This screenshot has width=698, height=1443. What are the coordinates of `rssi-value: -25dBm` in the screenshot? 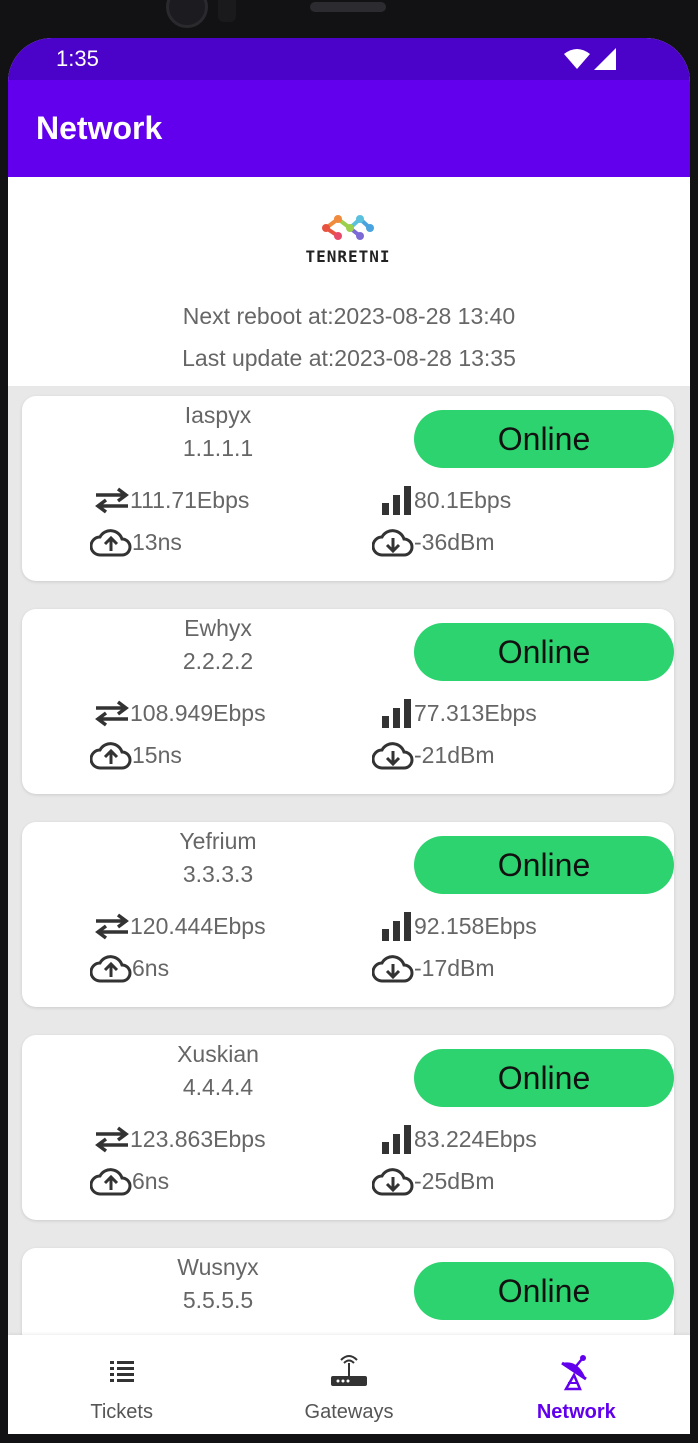 It's located at (454, 1180).